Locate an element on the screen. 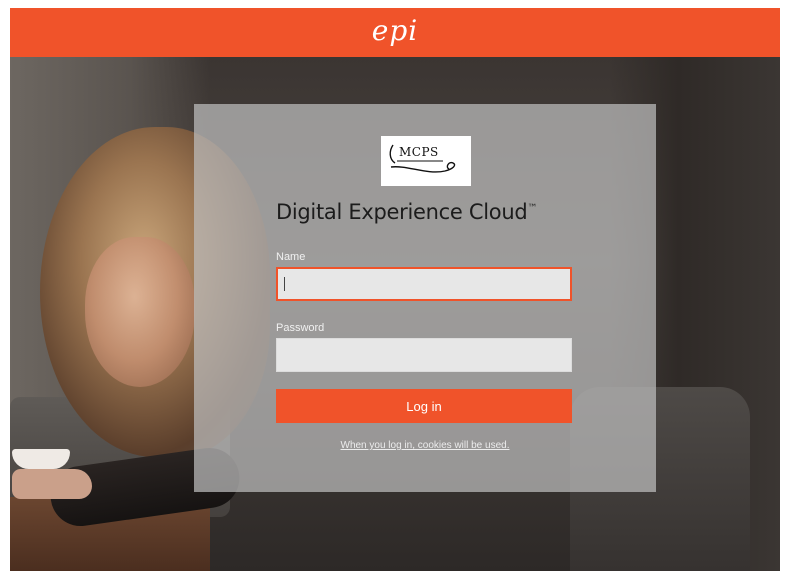 The image size is (786, 573). password-label: Password is located at coordinates (300, 328).